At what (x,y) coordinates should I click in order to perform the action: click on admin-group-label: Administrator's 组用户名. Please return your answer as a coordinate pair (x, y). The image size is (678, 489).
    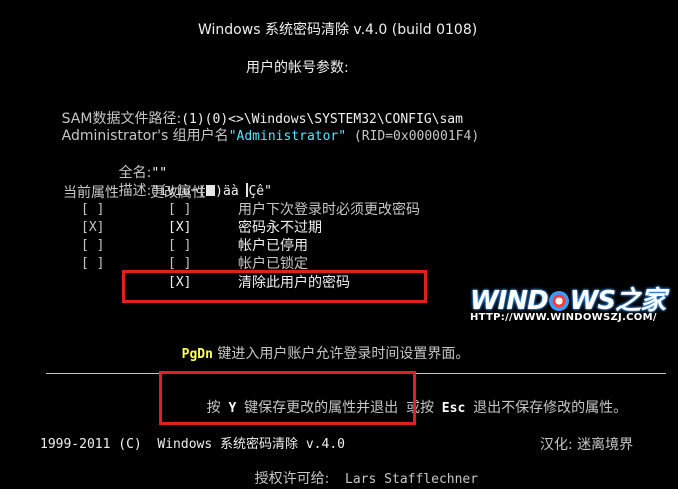
    Looking at the image, I should click on (145, 136).